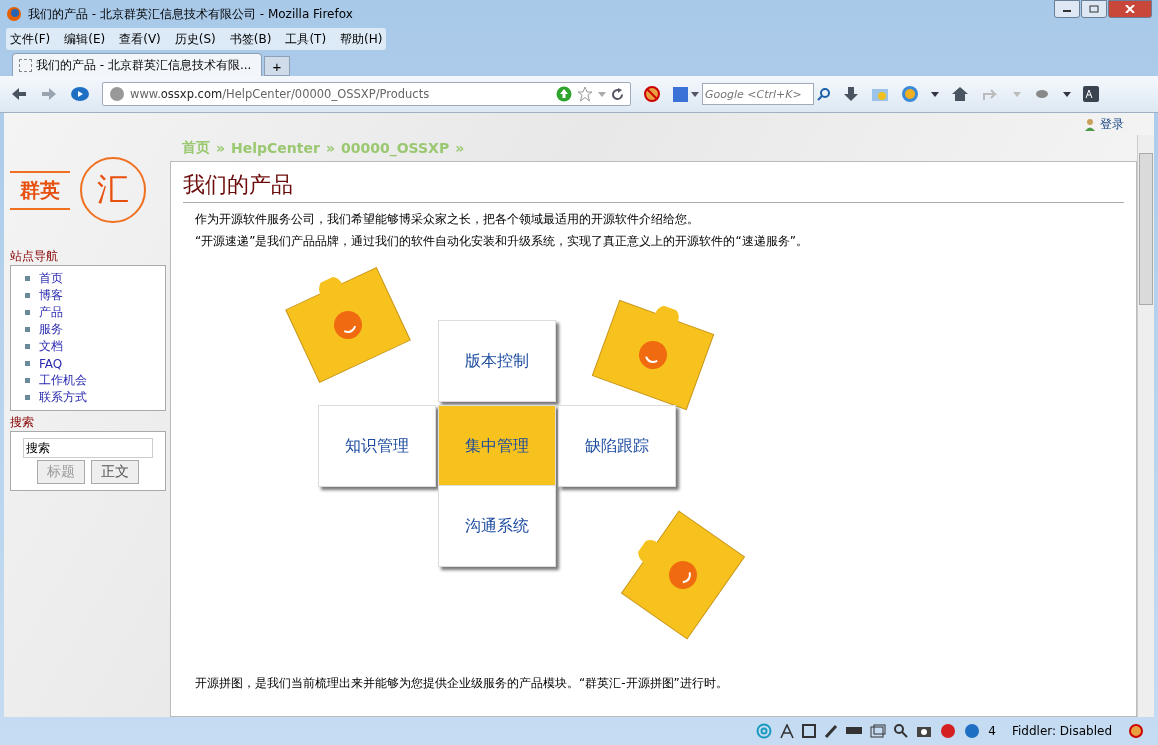  I want to click on search-button: 正文, so click(115, 472).